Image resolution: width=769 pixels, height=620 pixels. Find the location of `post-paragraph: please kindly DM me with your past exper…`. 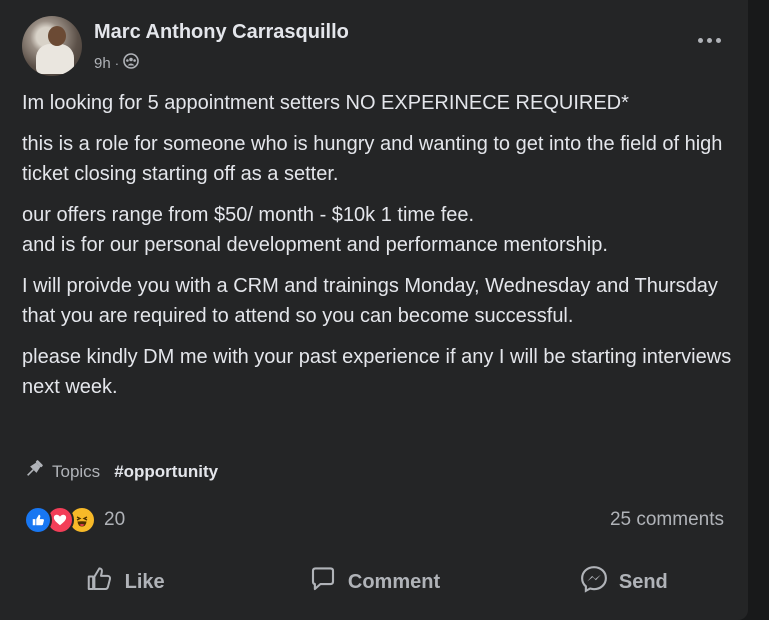

post-paragraph: please kindly DM me with your past exper… is located at coordinates (377, 372).